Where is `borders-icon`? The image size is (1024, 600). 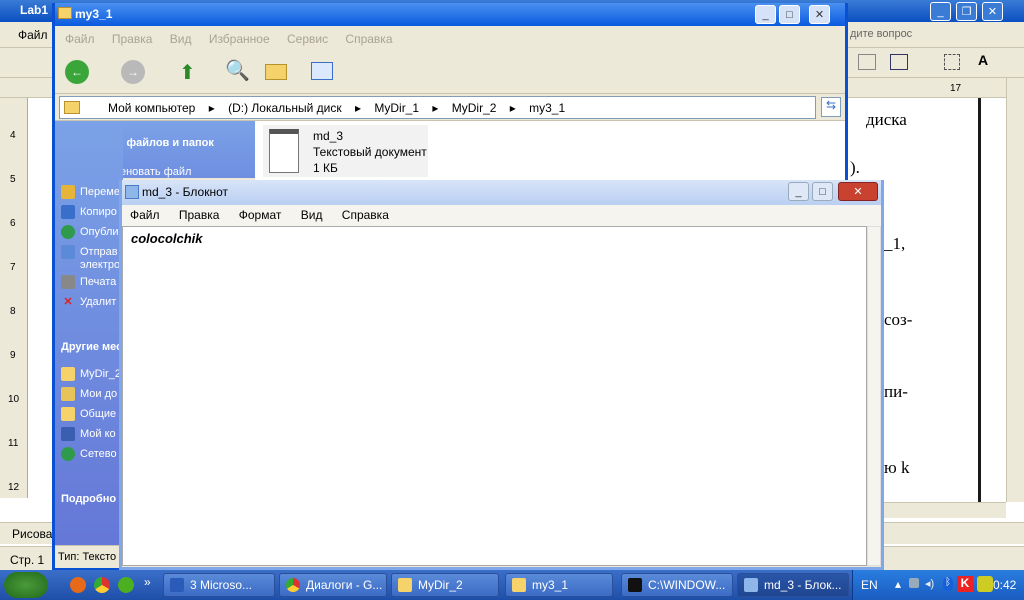 borders-icon is located at coordinates (952, 62).